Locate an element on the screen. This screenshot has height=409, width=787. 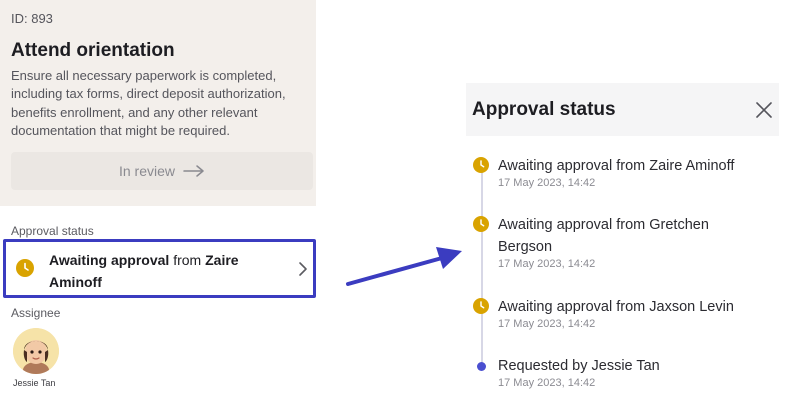
approval-status-label: Approval status is located at coordinates (52, 231).